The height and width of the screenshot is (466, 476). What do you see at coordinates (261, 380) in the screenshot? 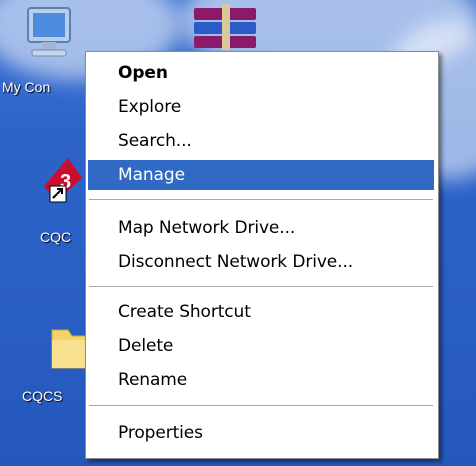
I see `menu-item-rename: Rename` at bounding box center [261, 380].